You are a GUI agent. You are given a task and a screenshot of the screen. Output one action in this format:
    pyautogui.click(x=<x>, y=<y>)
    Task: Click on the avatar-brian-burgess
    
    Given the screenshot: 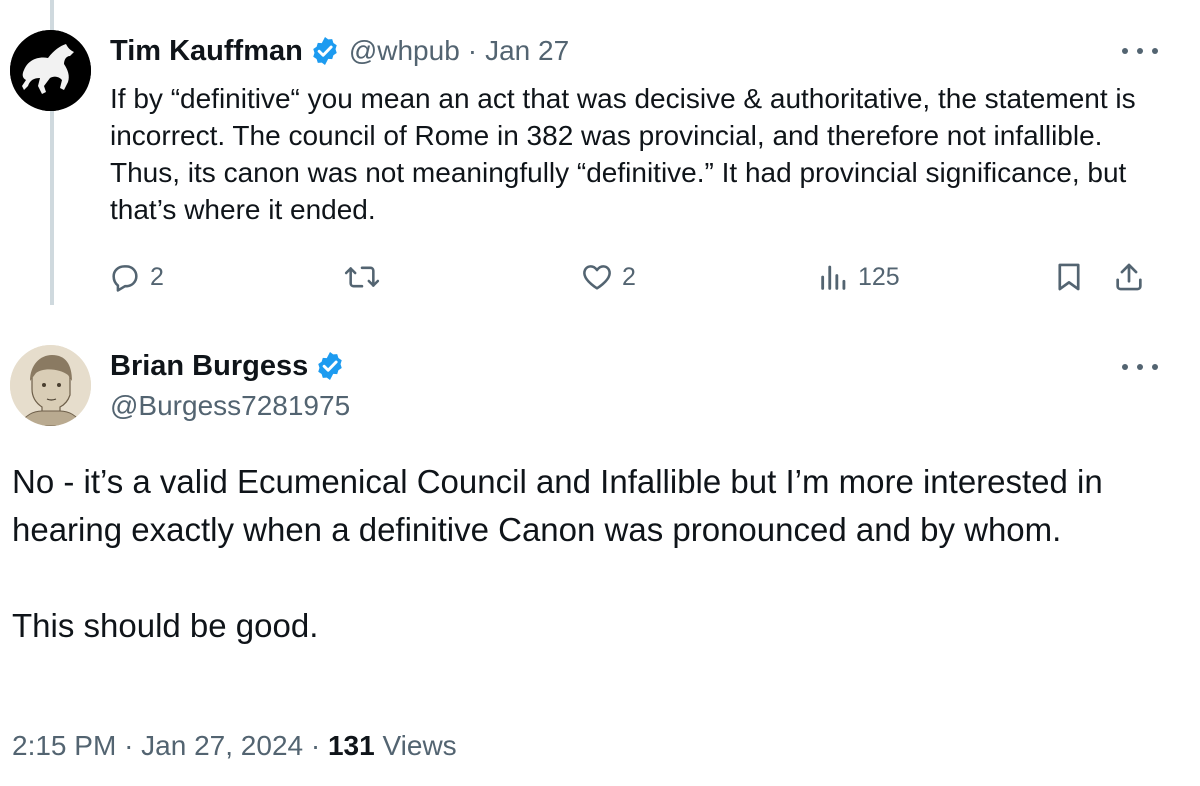 What is the action you would take?
    pyautogui.click(x=50, y=385)
    